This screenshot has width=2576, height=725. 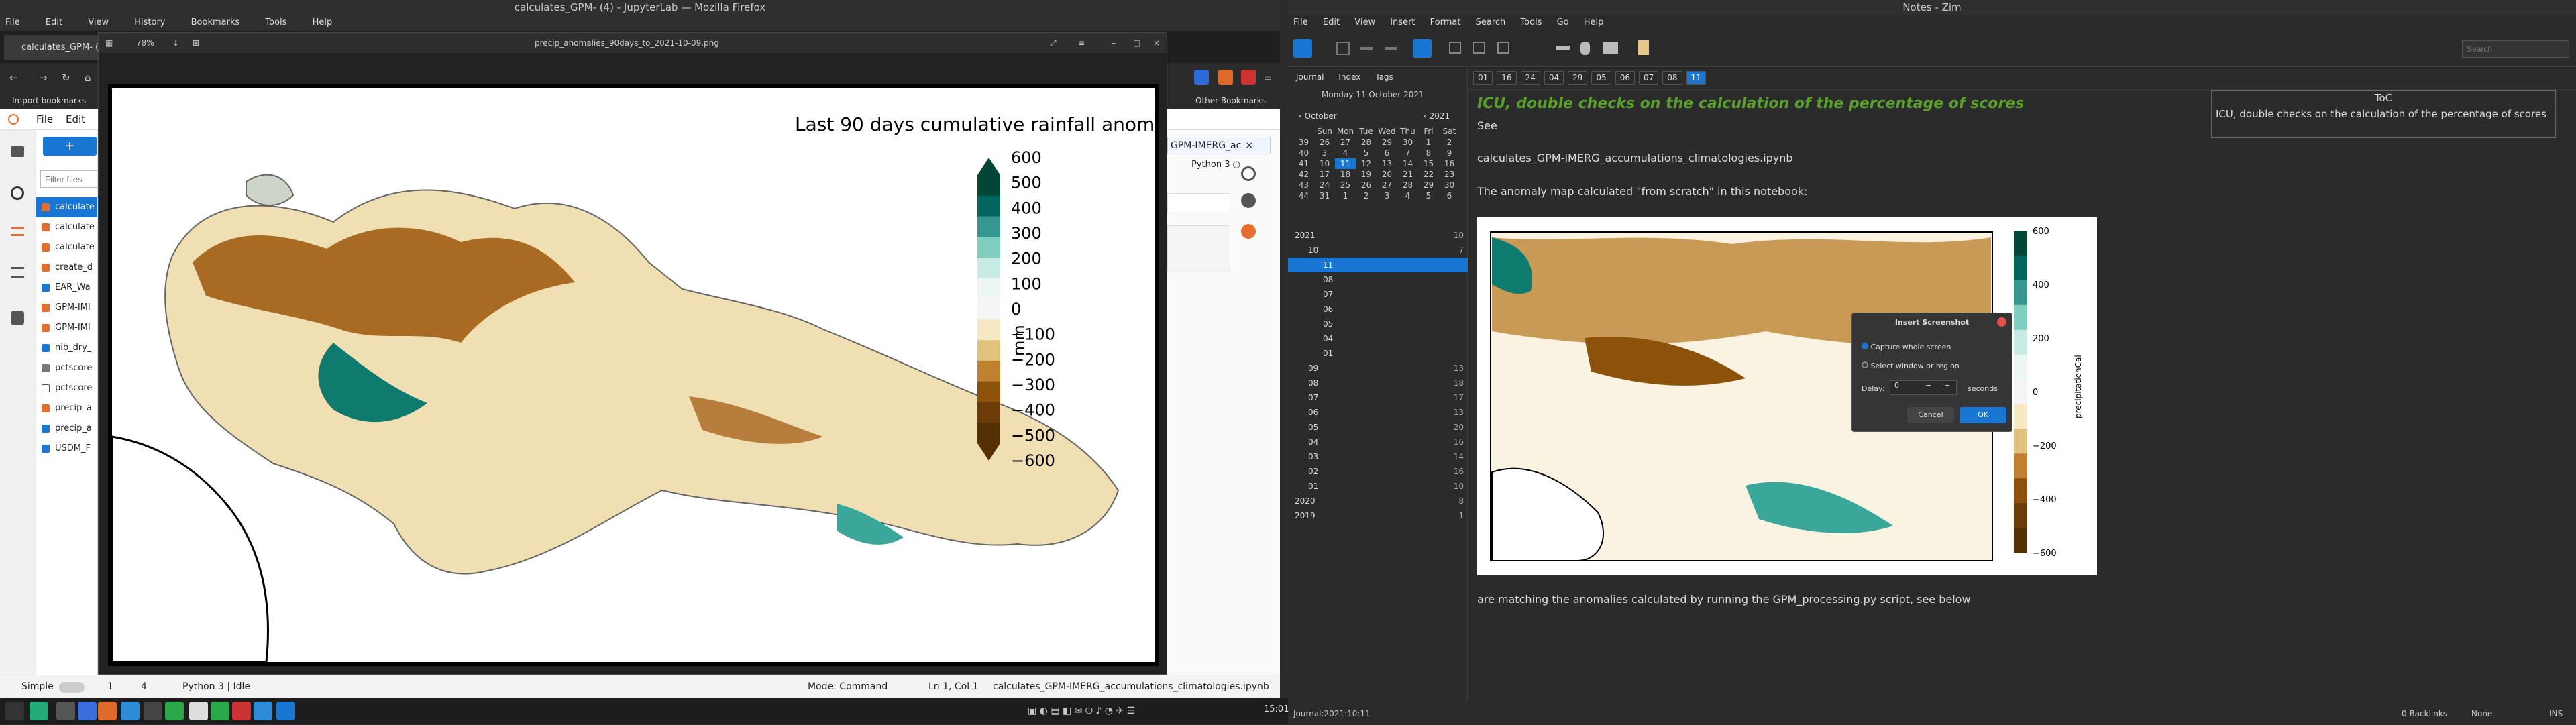 What do you see at coordinates (1248, 77) in the screenshot?
I see `extension-icon` at bounding box center [1248, 77].